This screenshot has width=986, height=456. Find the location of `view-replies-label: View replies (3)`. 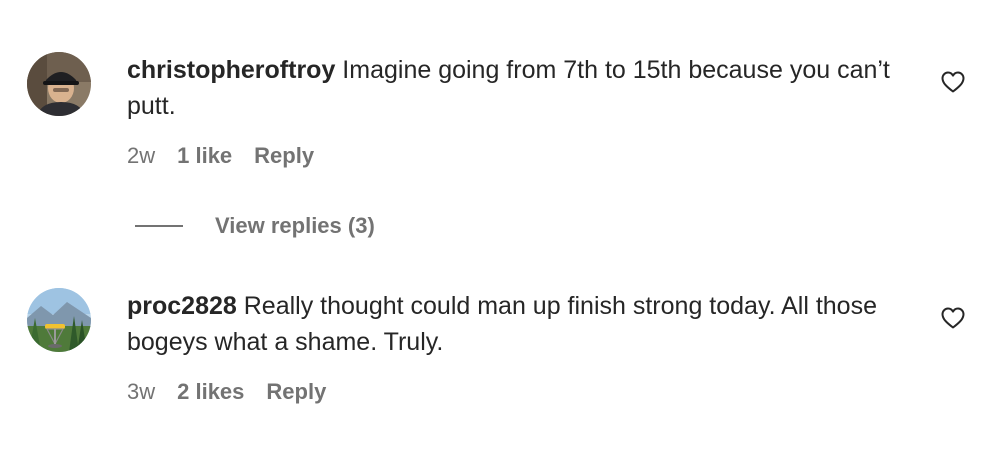

view-replies-label: View replies (3) is located at coordinates (295, 225).